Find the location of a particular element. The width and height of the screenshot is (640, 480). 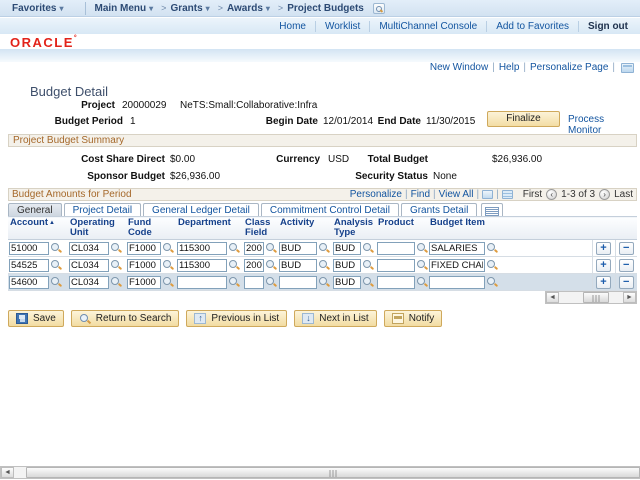

tab-general: General is located at coordinates (35, 210).